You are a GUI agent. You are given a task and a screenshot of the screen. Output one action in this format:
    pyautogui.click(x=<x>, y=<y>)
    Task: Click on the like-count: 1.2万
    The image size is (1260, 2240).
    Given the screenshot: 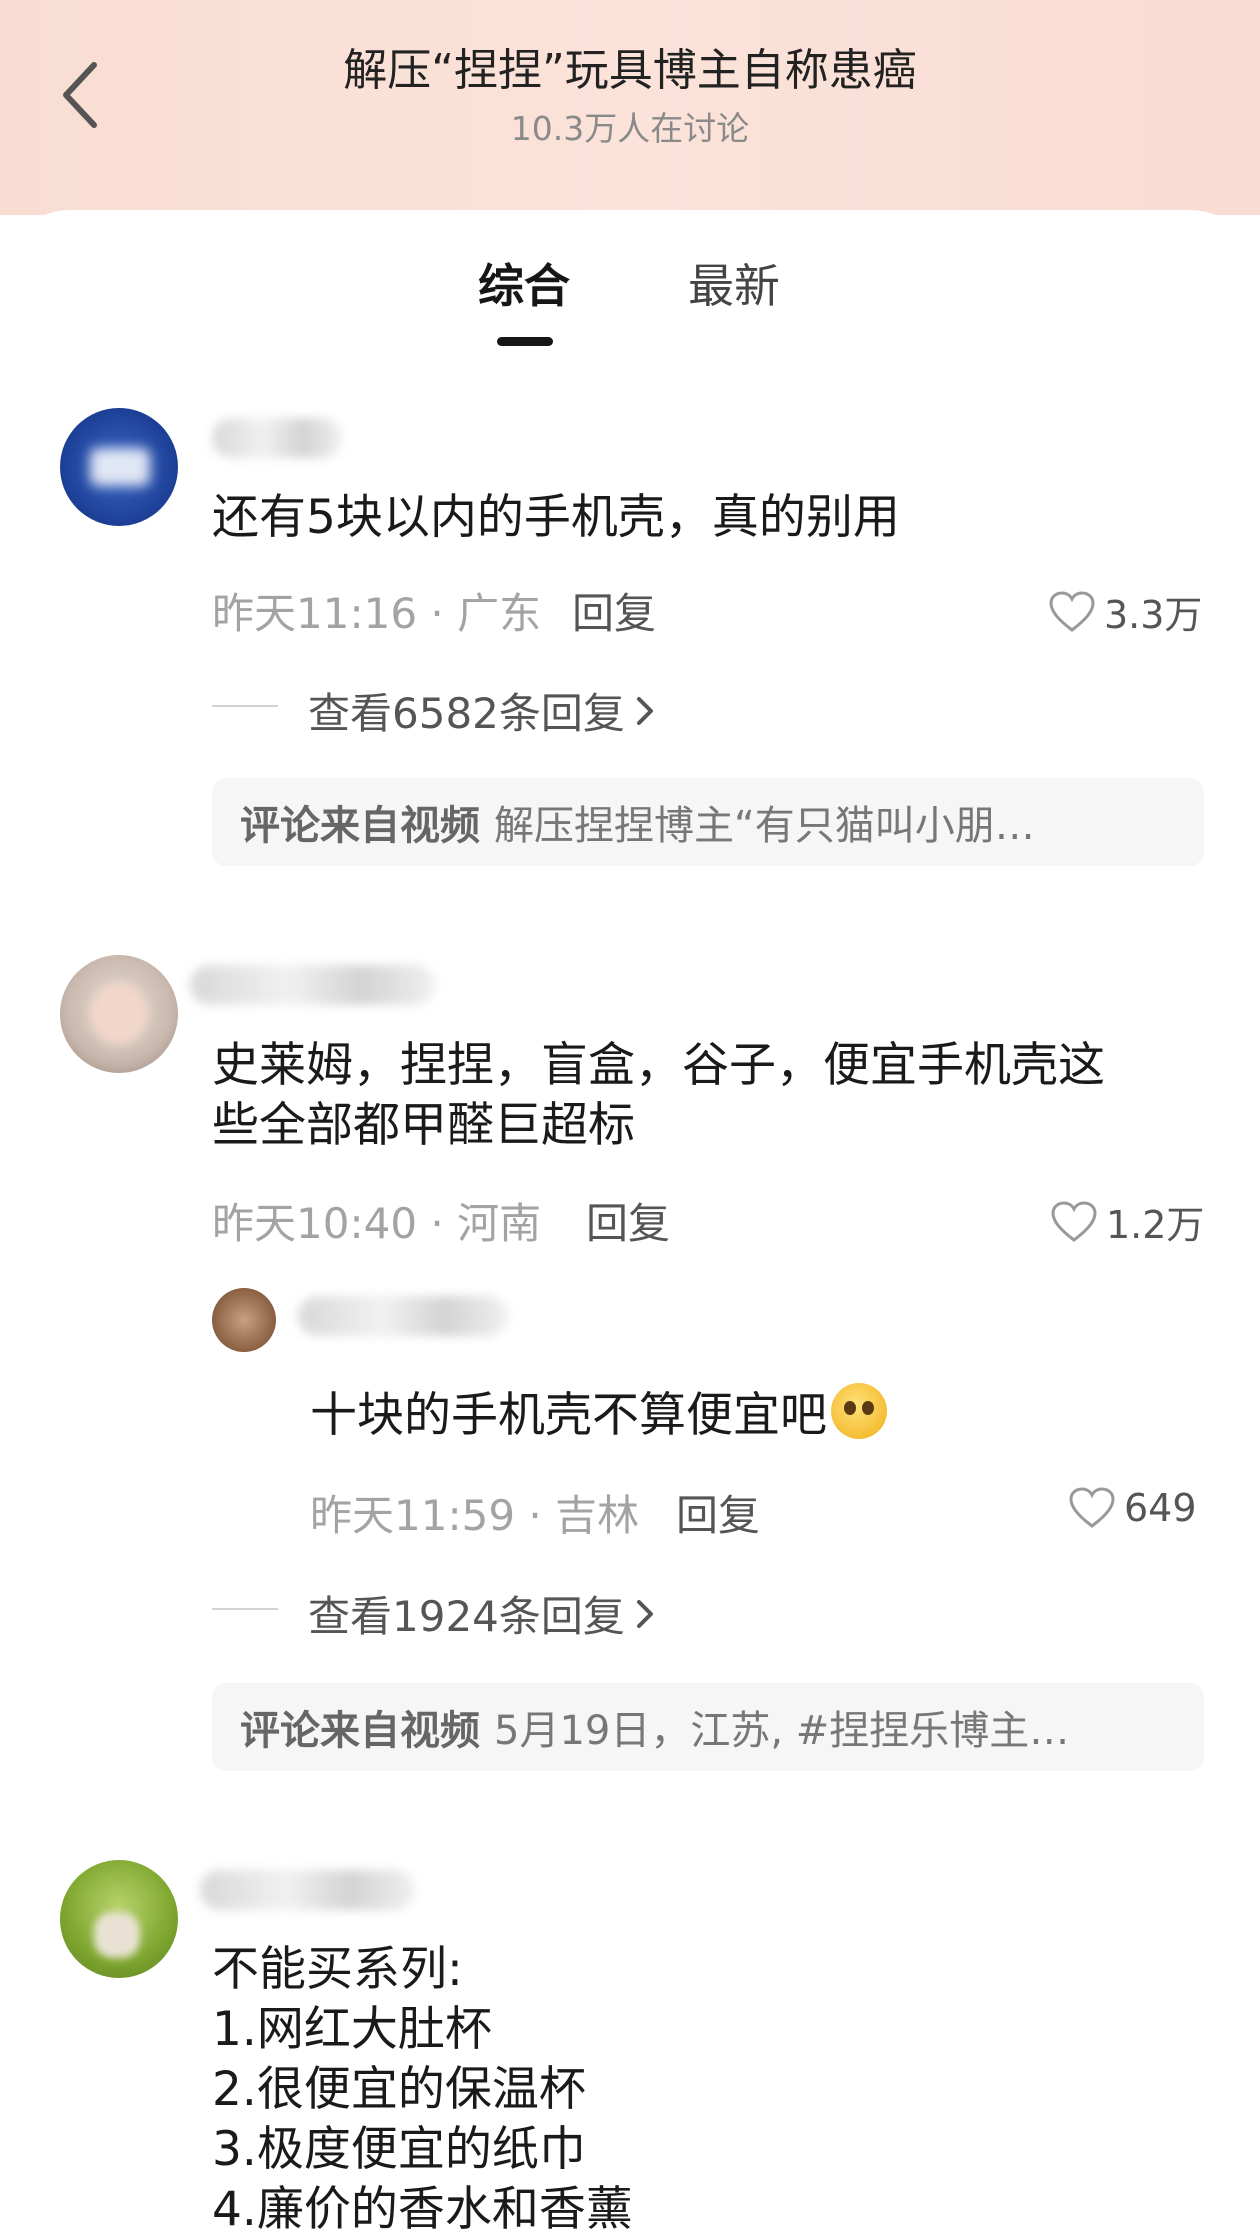 What is the action you would take?
    pyautogui.click(x=1155, y=1225)
    